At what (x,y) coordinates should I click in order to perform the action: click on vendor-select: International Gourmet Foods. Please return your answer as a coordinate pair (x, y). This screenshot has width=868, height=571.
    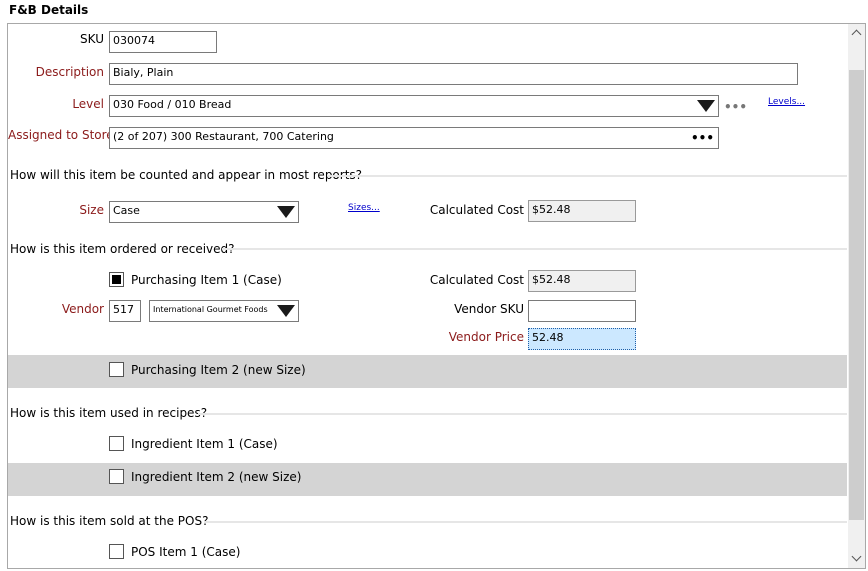
    Looking at the image, I should click on (224, 311).